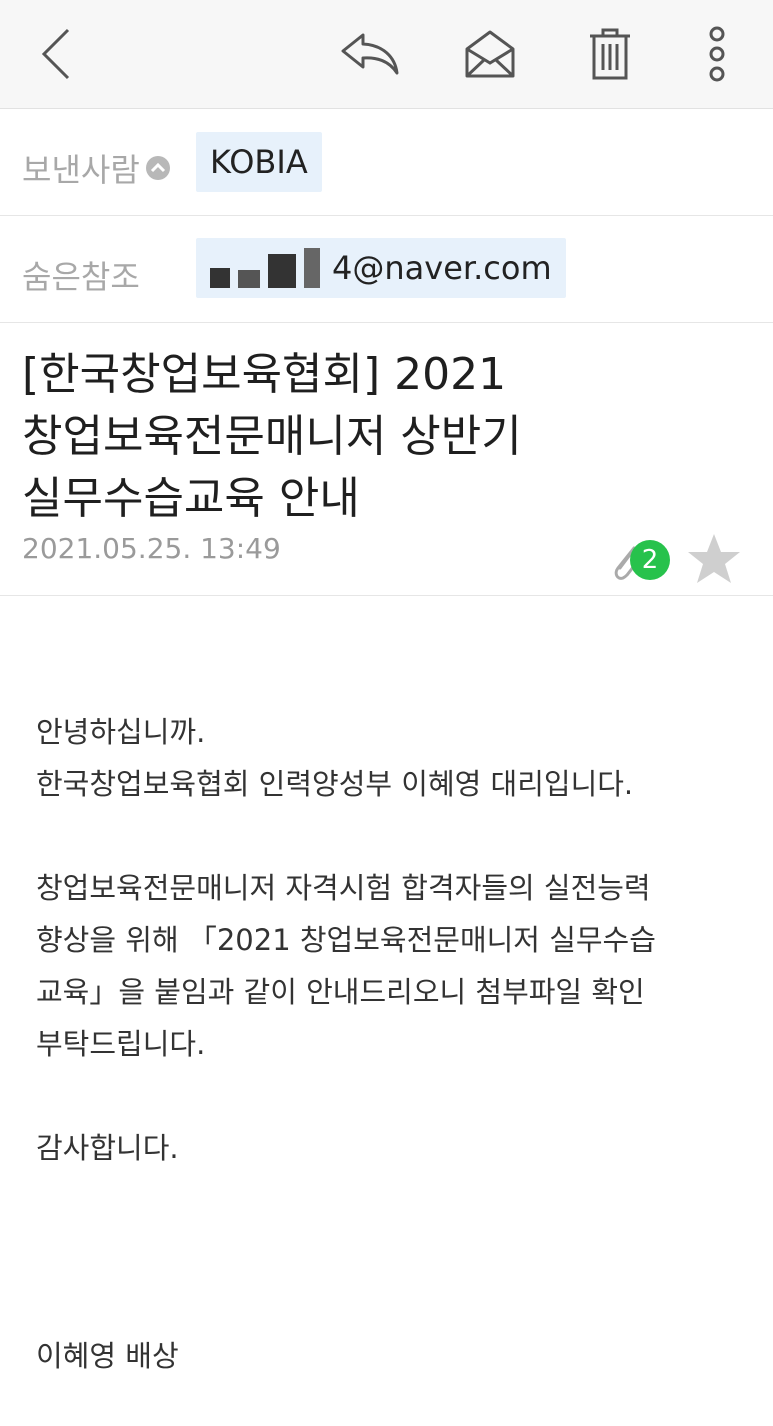 This screenshot has width=773, height=1426. What do you see at coordinates (442, 268) in the screenshot?
I see `bcc-email: 4@naver.com` at bounding box center [442, 268].